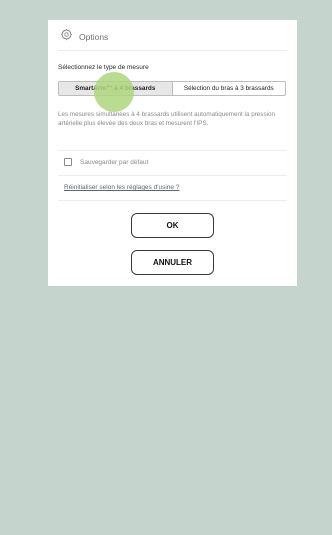 The height and width of the screenshot is (535, 332). Describe the element at coordinates (172, 50) in the screenshot. I see `header-divider` at that location.